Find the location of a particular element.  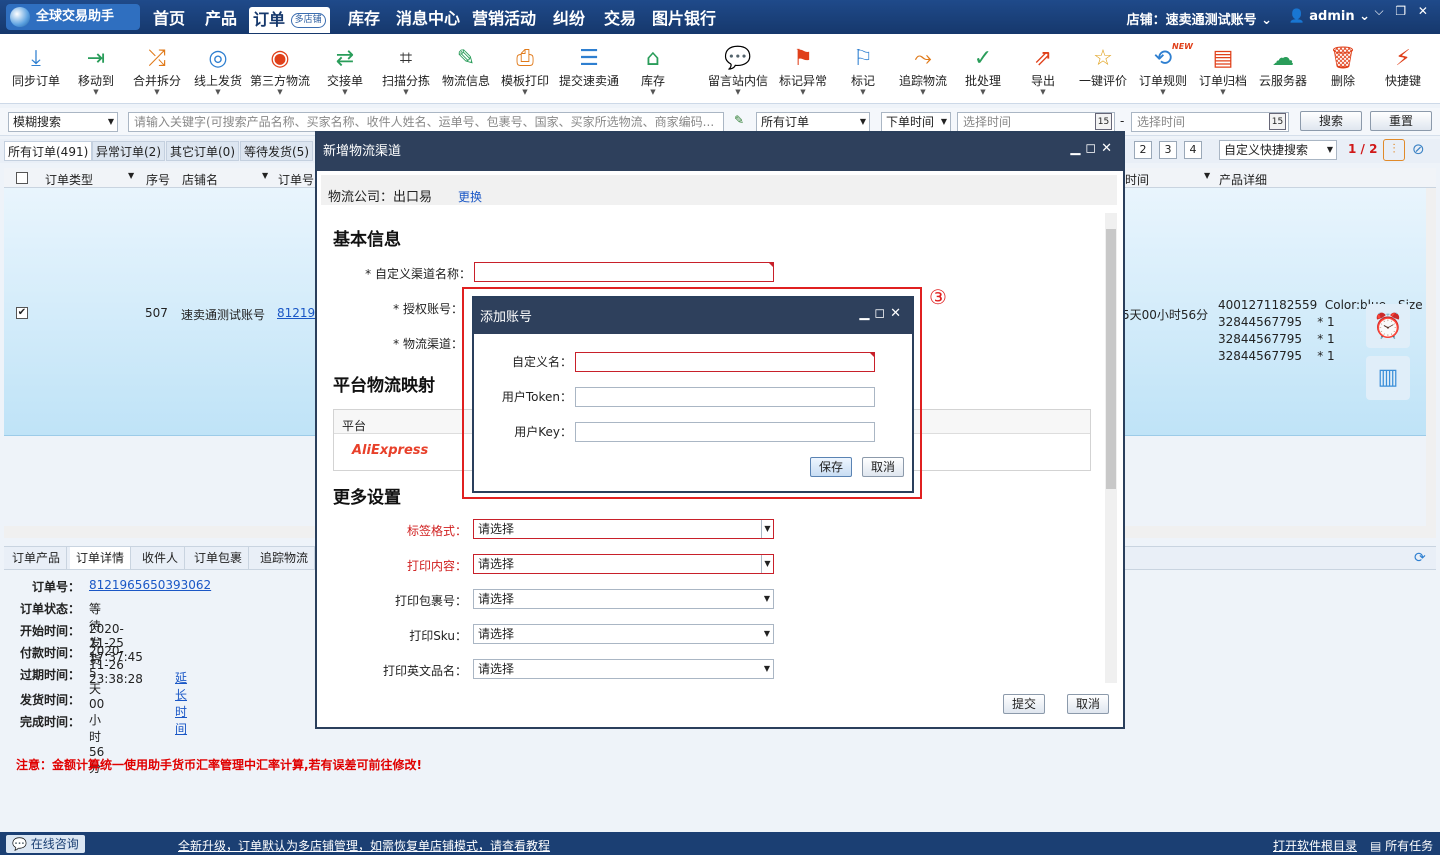

quick-search-select: 自定义快捷搜索 ▼ is located at coordinates (1278, 150).